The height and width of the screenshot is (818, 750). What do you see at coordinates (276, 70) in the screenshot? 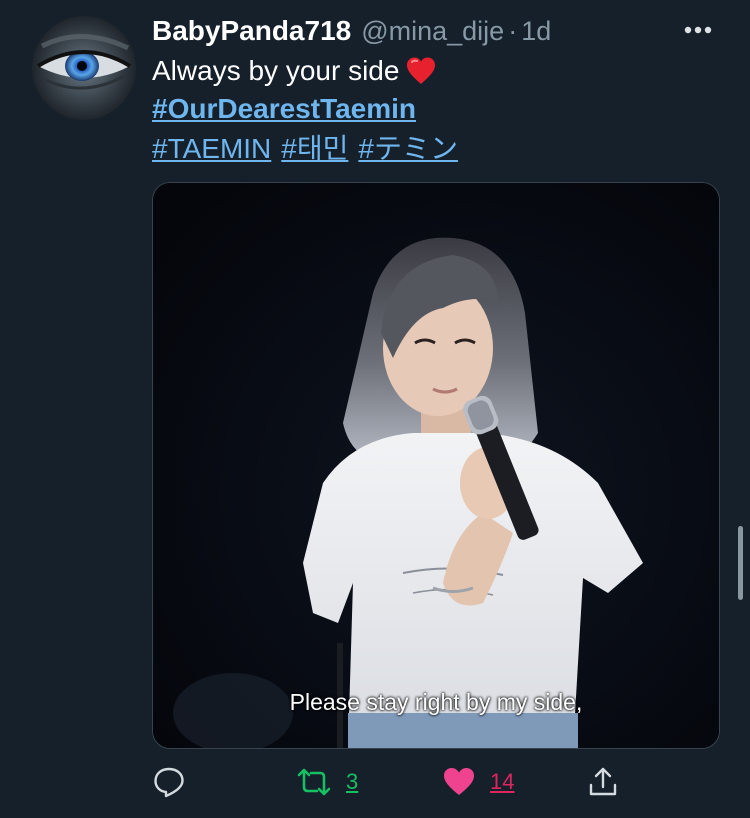
I see `tweet-text-content: Always by your side` at bounding box center [276, 70].